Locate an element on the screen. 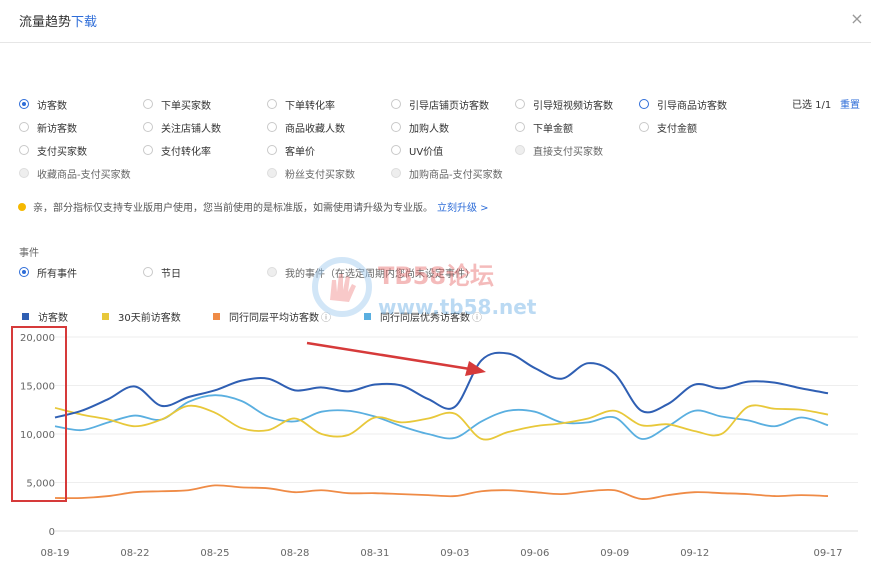 Image resolution: width=871 pixels, height=580 pixels. annotation-arrow is located at coordinates (388, 356).